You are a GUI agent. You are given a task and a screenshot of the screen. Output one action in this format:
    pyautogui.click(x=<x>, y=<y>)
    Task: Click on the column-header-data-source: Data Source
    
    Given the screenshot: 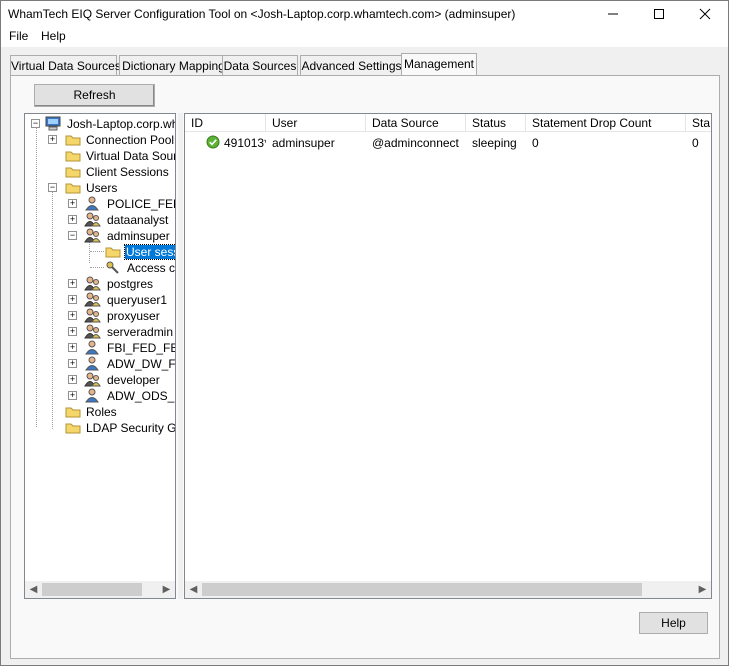 What is the action you would take?
    pyautogui.click(x=416, y=123)
    